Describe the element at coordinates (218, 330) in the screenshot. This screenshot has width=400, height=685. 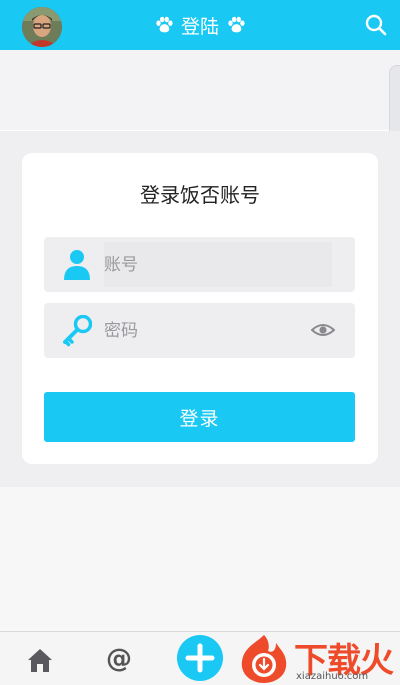
I see `password-input` at that location.